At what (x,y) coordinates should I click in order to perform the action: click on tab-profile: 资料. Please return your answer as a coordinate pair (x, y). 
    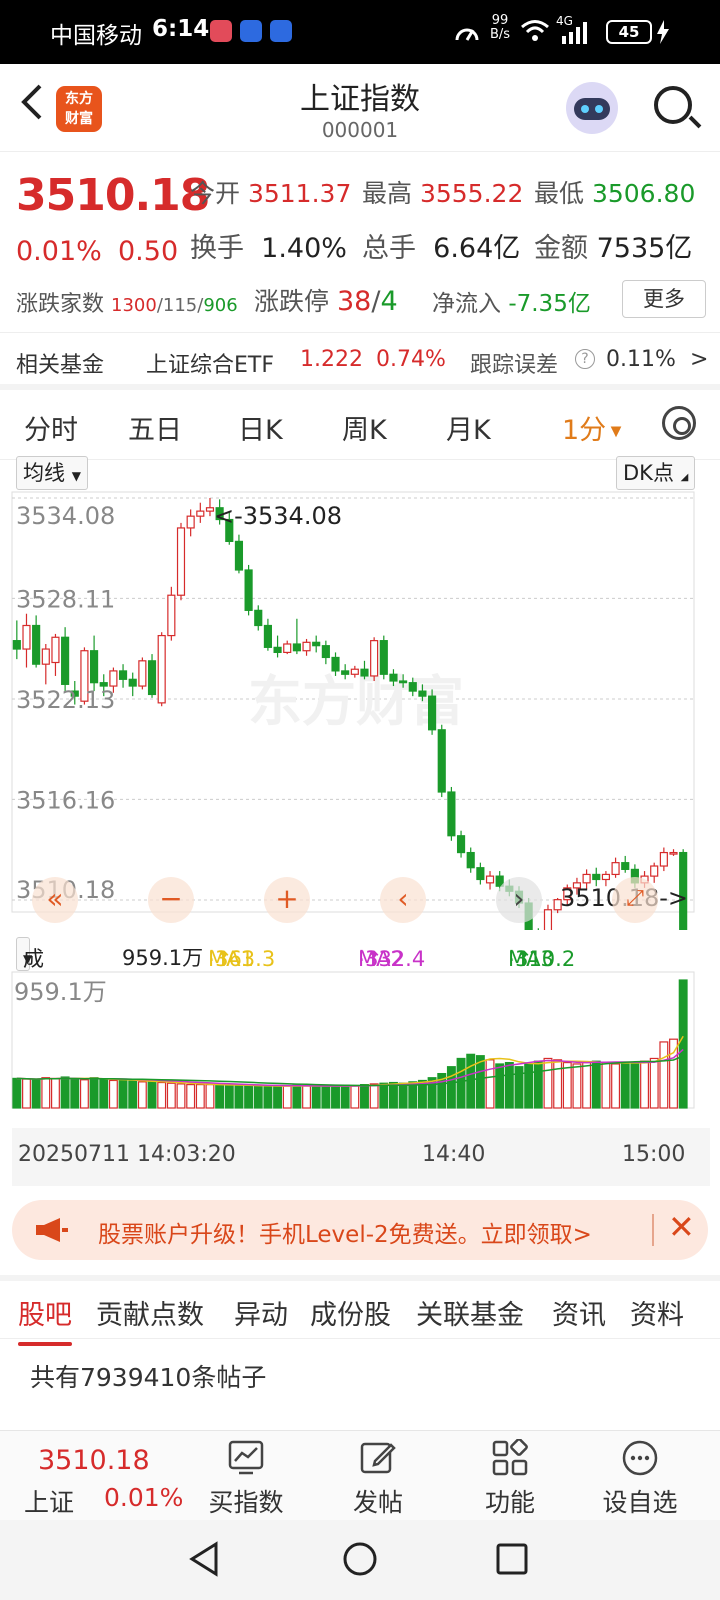
    Looking at the image, I should click on (657, 1312).